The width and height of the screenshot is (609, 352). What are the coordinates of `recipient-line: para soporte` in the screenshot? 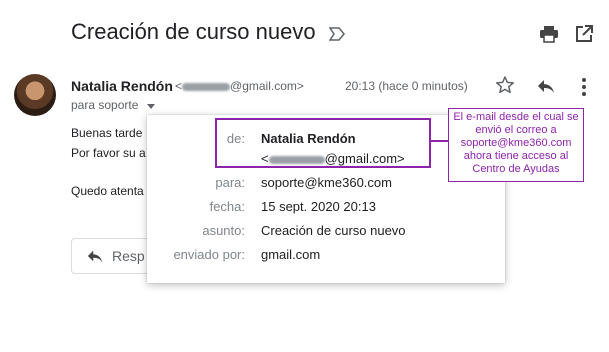 It's located at (105, 105).